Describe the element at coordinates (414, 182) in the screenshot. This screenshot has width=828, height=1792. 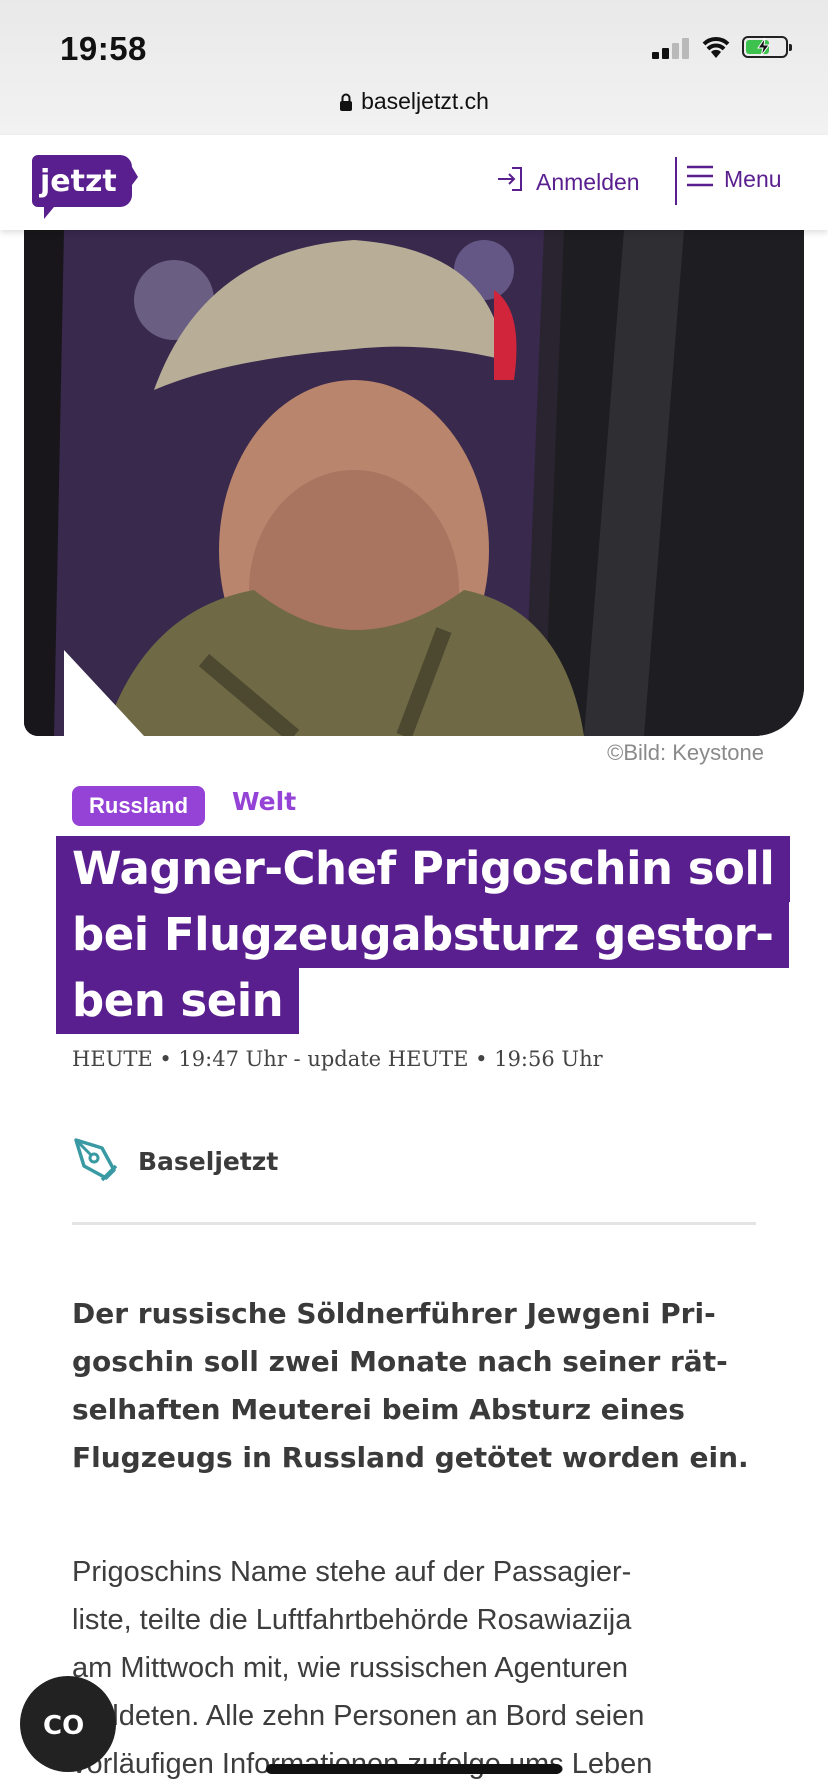
I see `site-header: jetzt Anmelden Menu` at that location.